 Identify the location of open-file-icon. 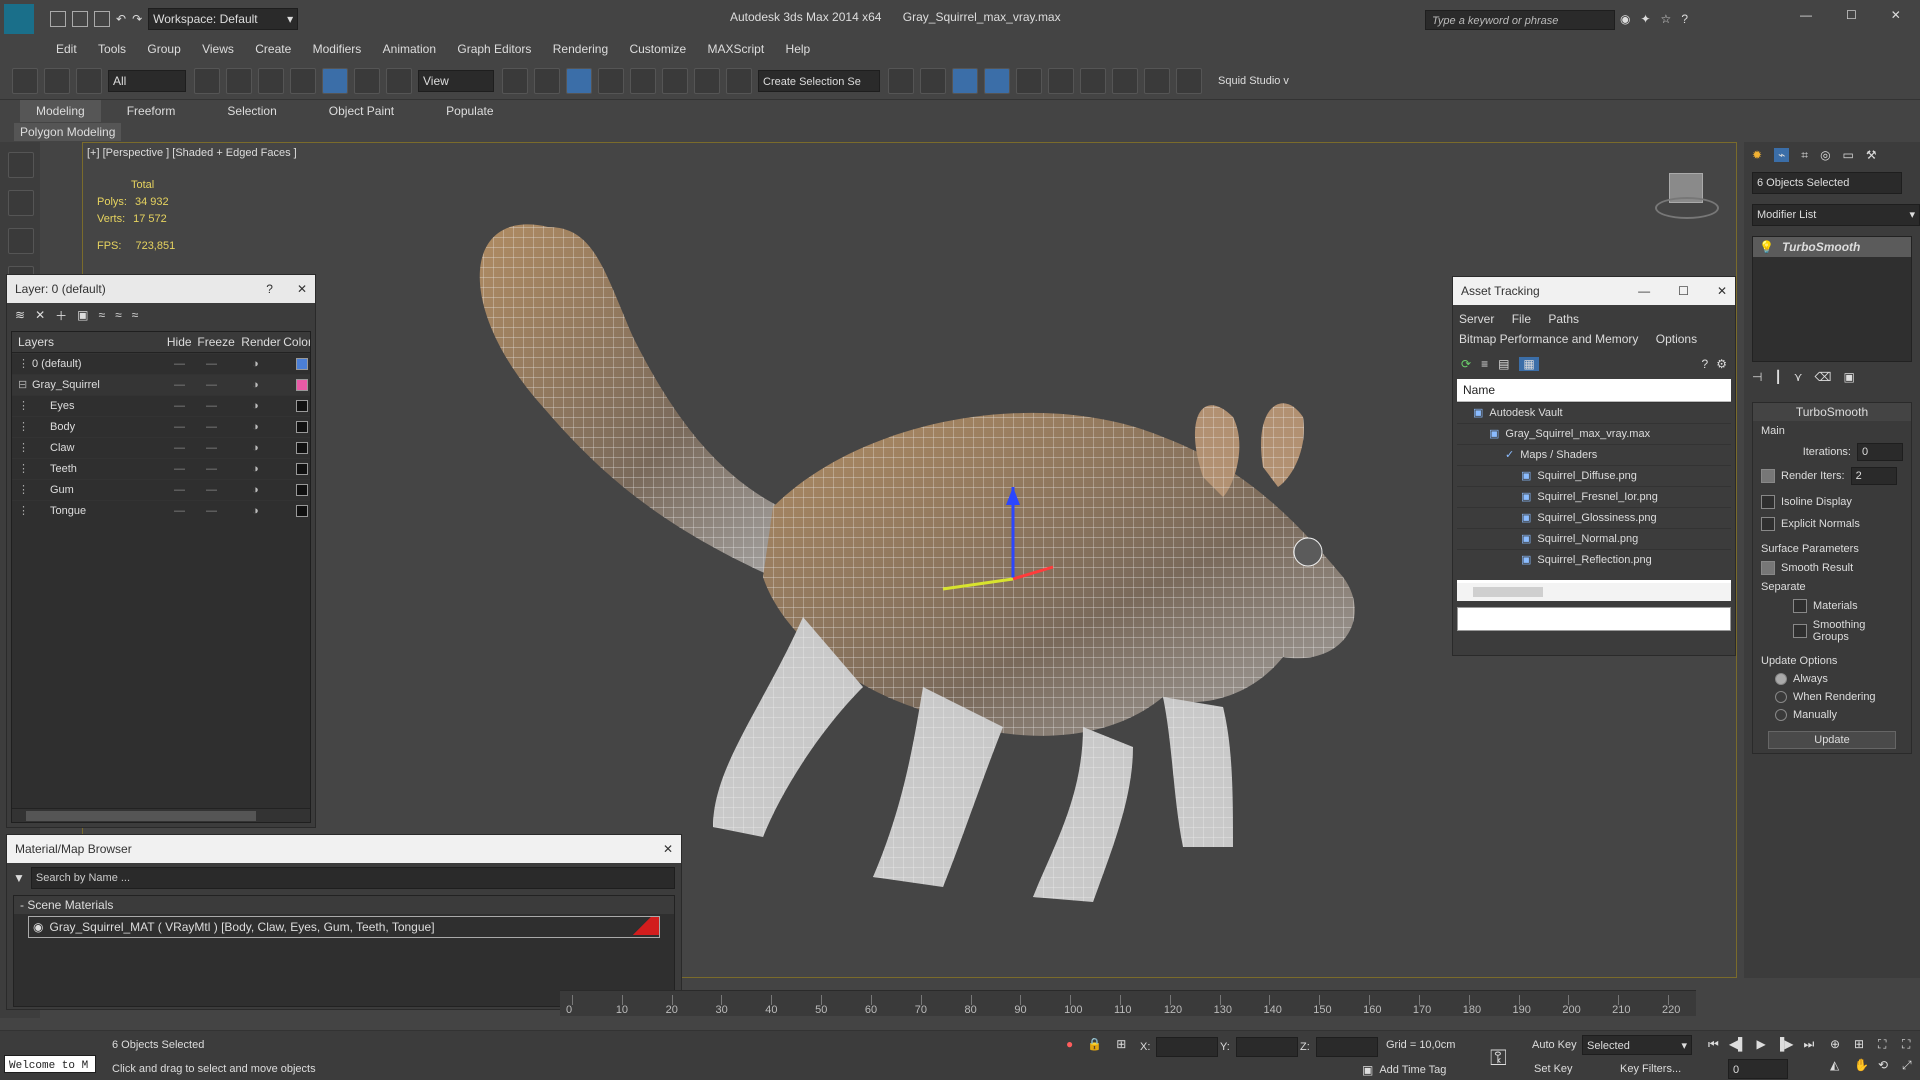
(80, 19).